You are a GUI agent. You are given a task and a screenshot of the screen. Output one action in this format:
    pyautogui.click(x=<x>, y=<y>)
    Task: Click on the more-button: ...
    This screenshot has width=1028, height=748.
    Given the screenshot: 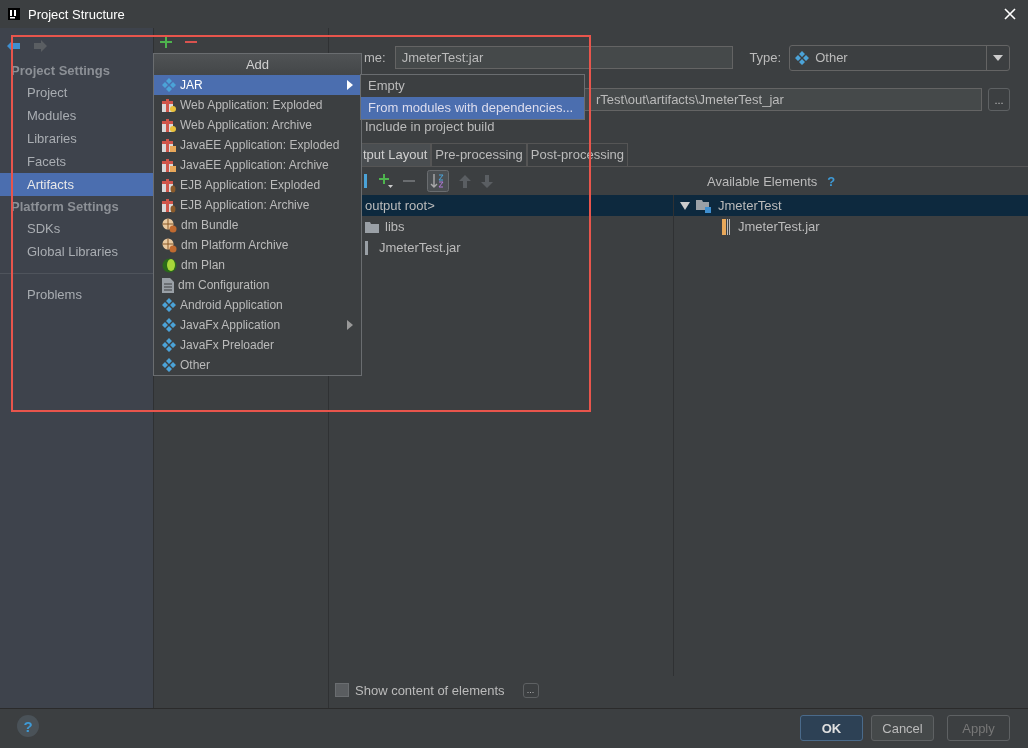 What is the action you would take?
    pyautogui.click(x=530, y=690)
    